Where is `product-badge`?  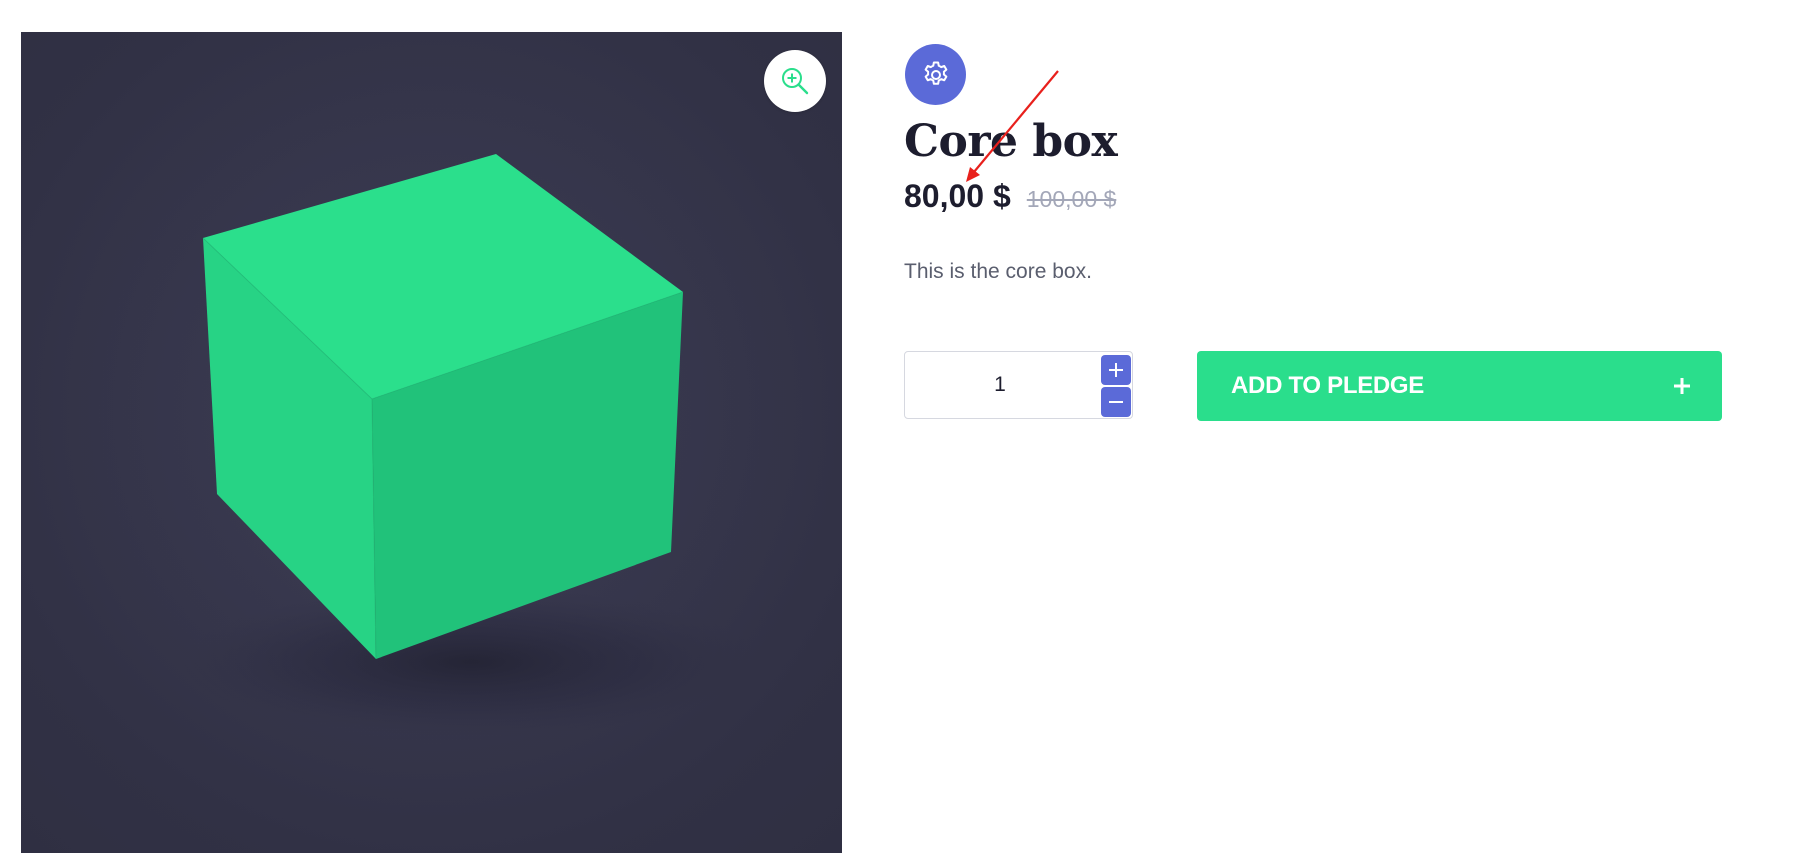
product-badge is located at coordinates (935, 74).